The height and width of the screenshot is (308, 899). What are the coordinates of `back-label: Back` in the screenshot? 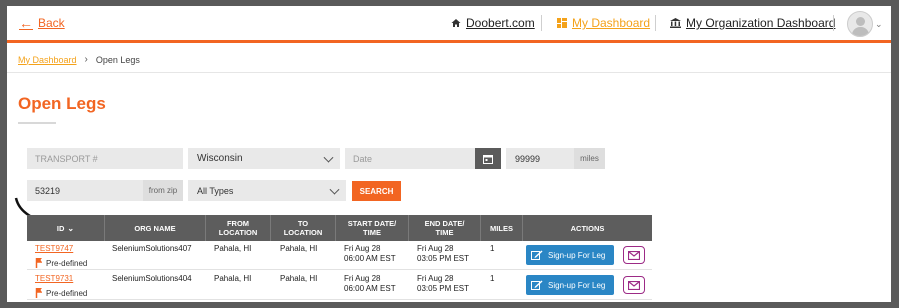 It's located at (51, 23).